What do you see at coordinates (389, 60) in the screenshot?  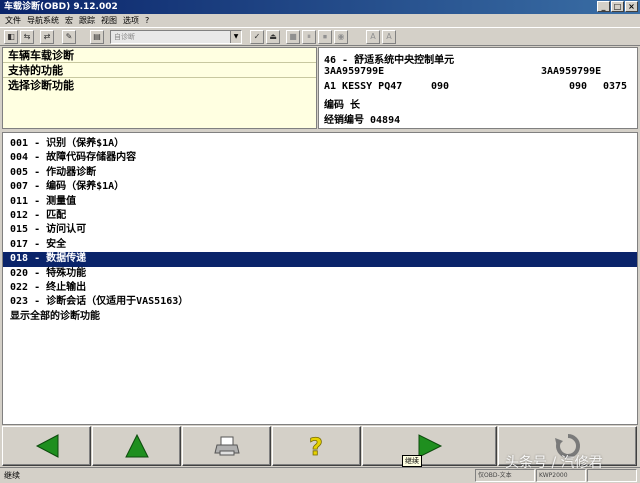 I see `ecu-title: 46 - 舒适系统中央控制单元` at bounding box center [389, 60].